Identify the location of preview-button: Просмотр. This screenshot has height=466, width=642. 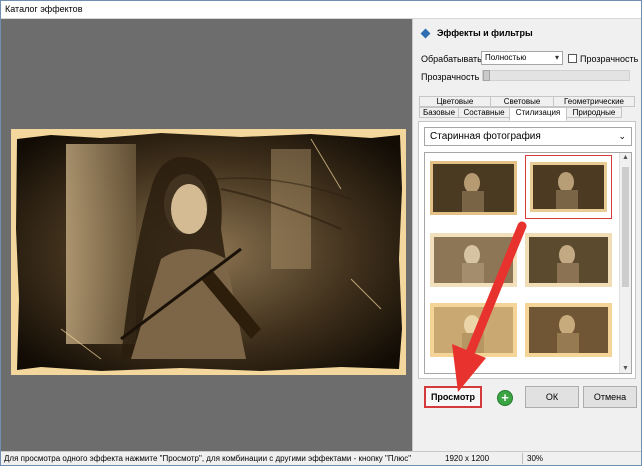
(453, 397).